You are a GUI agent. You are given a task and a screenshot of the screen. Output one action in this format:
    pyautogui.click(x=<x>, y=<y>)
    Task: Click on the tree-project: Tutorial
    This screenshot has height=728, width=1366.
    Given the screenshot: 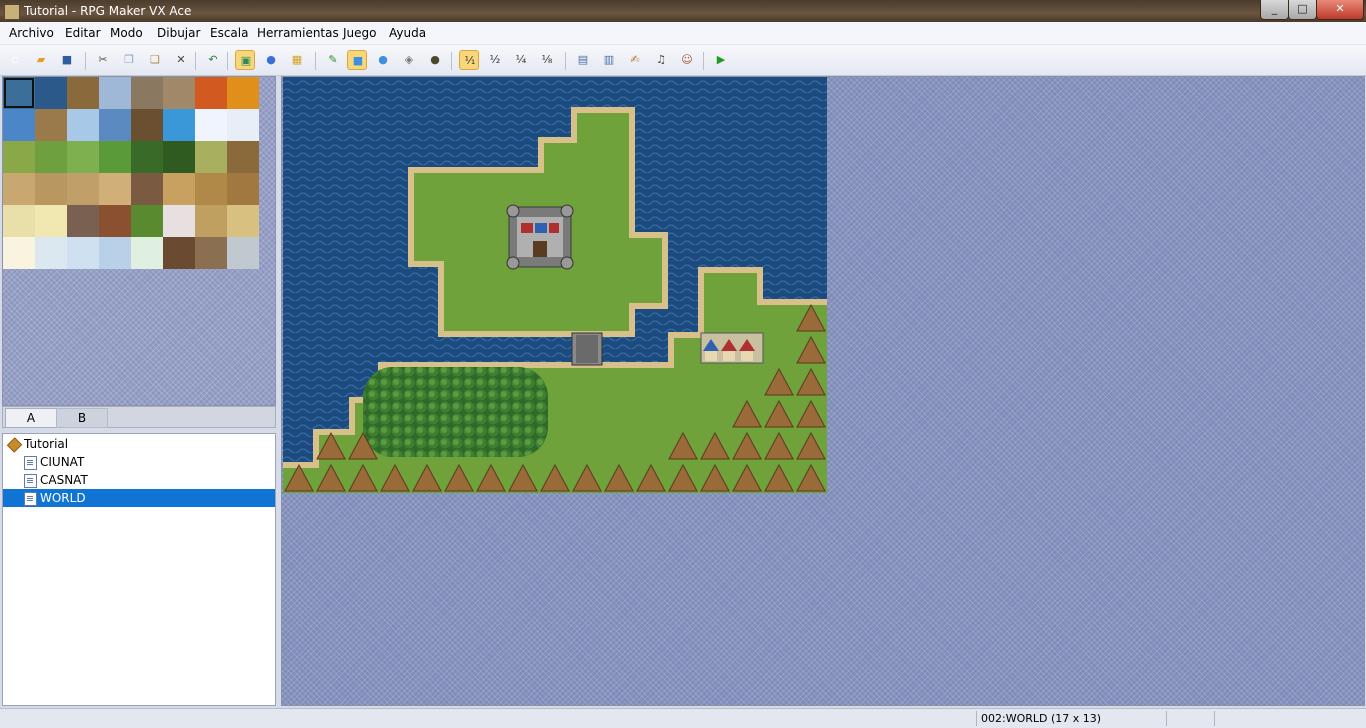 What is the action you would take?
    pyautogui.click(x=139, y=444)
    